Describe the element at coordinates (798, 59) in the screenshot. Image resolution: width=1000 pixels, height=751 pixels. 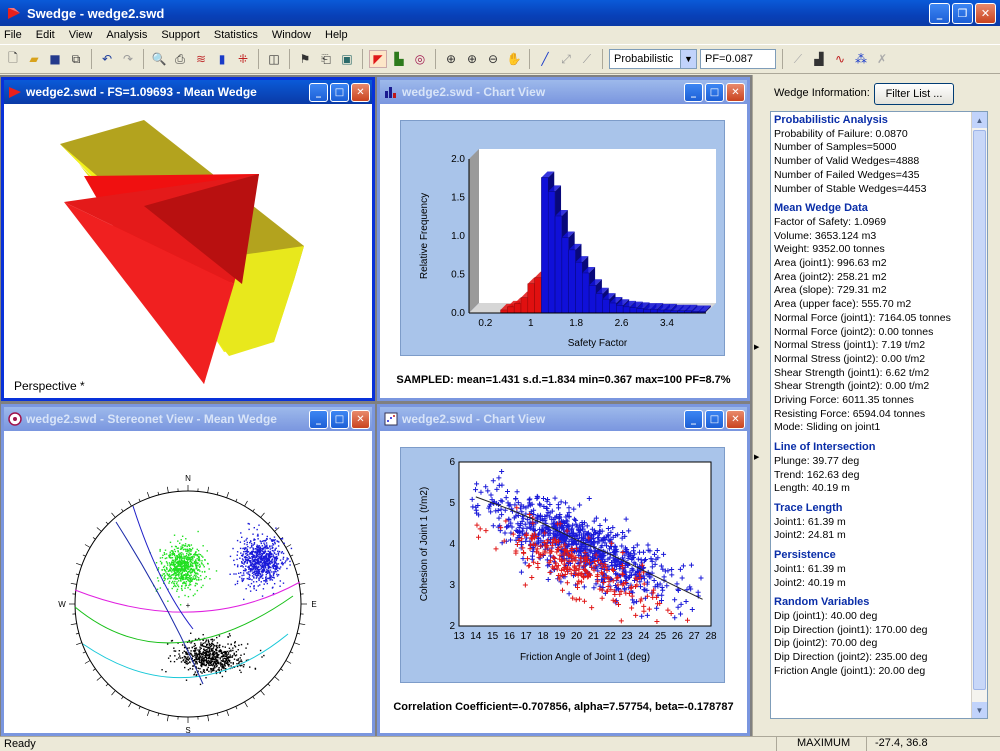
I see `chart-line-icon: ⟋` at that location.